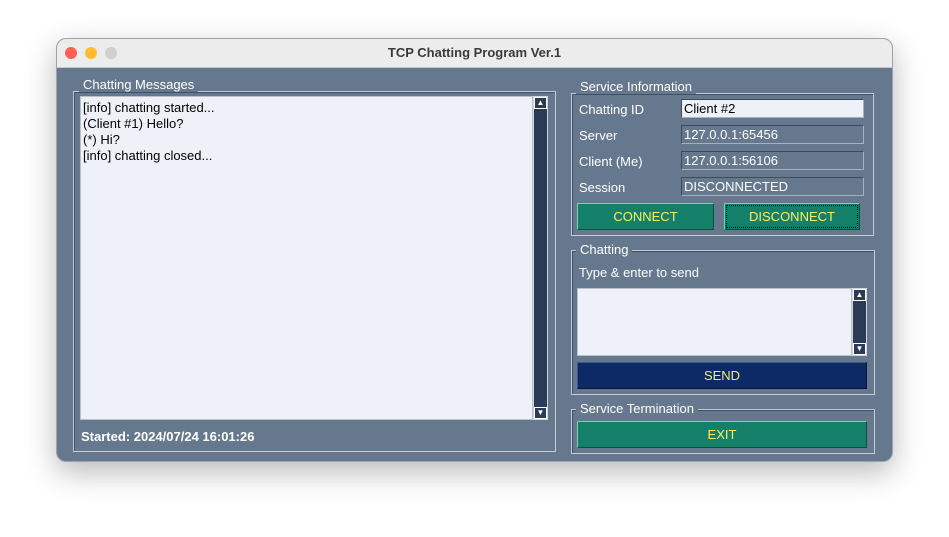 The image size is (949, 537). Describe the element at coordinates (101, 139) in the screenshot. I see `message-line: (*) Hi?` at that location.